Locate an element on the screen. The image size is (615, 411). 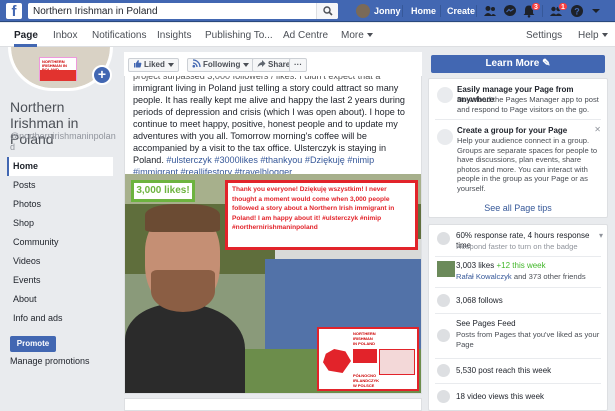
page-logo-image: NORTHERN IRISHMAN IN POLAND is located at coordinates (58, 69).